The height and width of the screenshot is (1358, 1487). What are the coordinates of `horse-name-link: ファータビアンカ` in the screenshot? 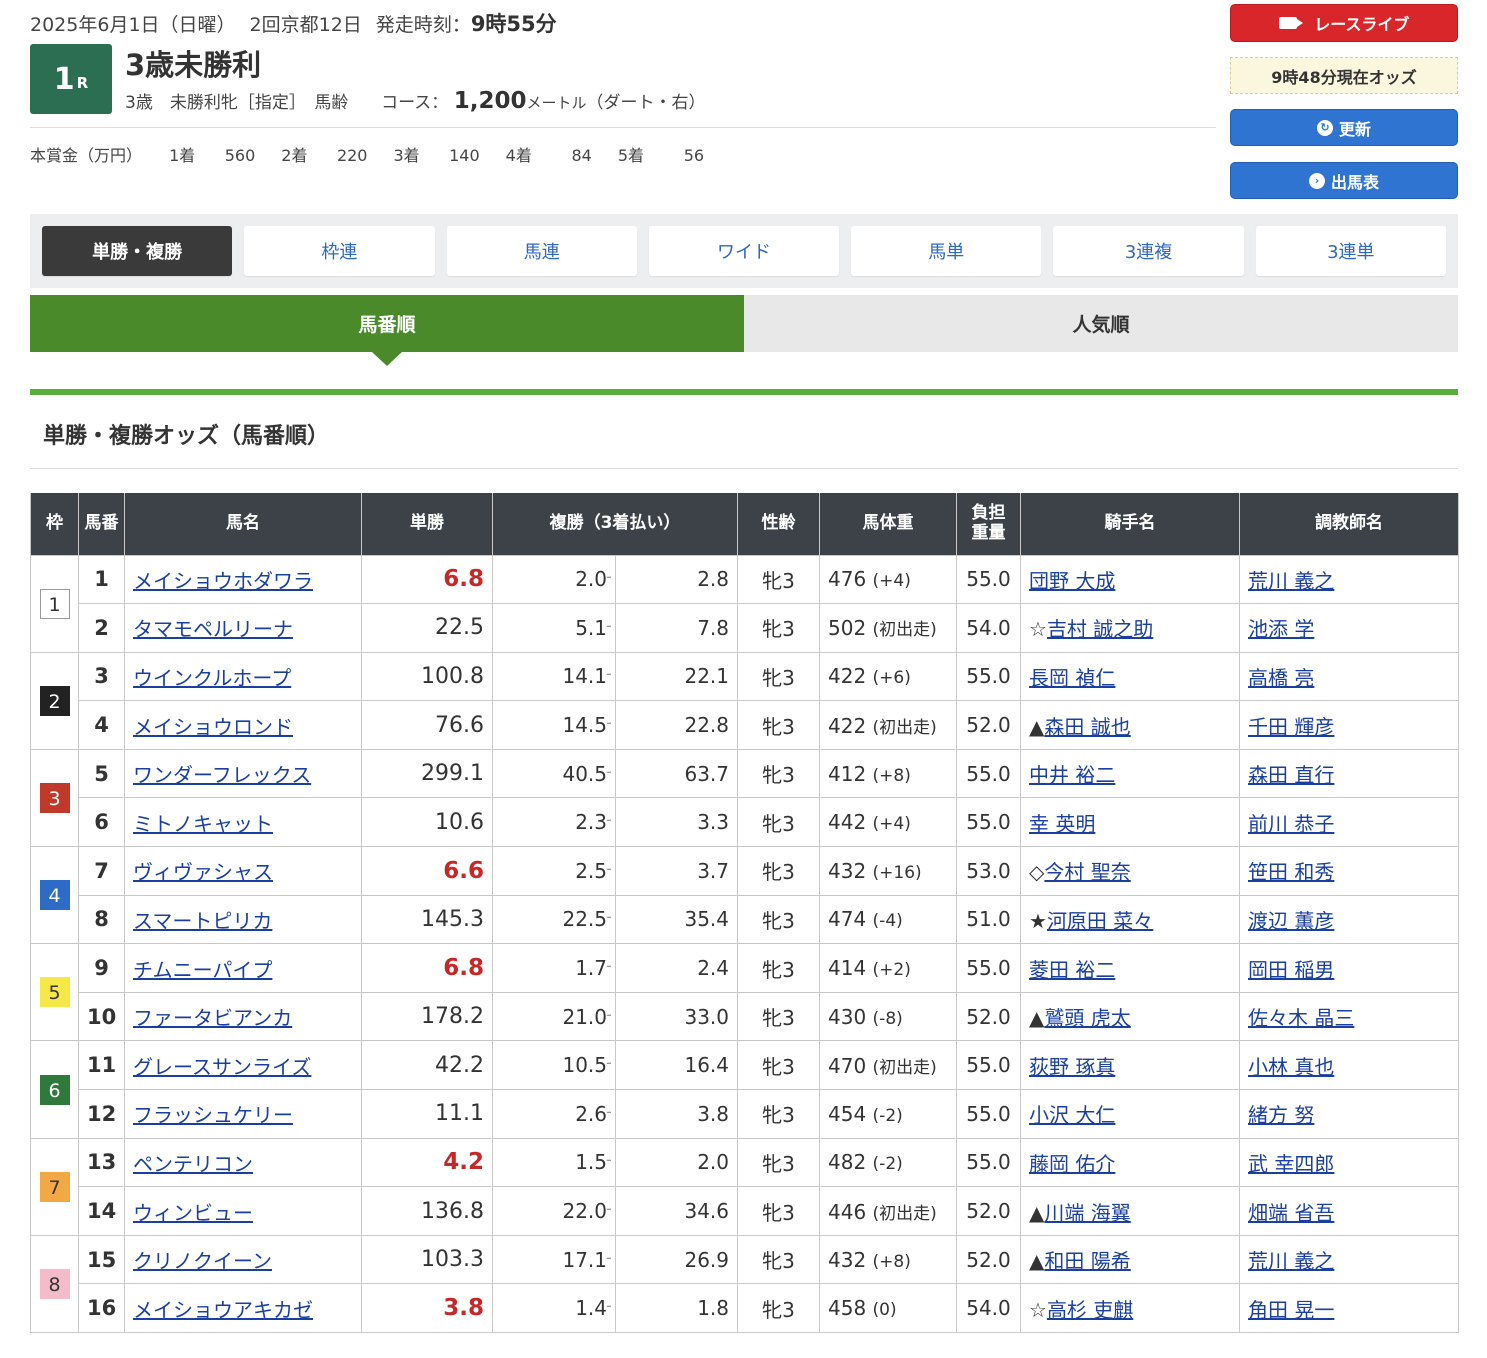 It's located at (212, 1018).